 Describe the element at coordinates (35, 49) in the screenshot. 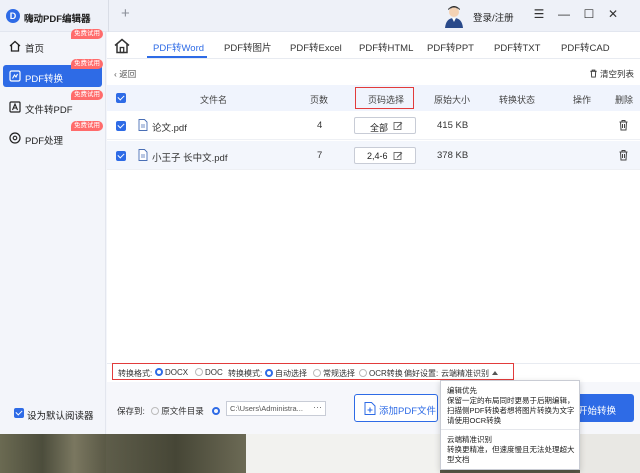

I see `sidebar-item-label: 首页` at that location.